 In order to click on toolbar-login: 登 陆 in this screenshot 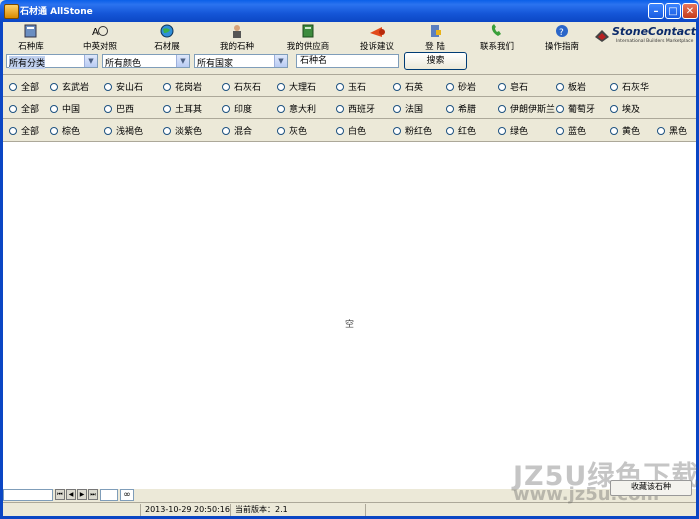, I will do `click(435, 37)`.